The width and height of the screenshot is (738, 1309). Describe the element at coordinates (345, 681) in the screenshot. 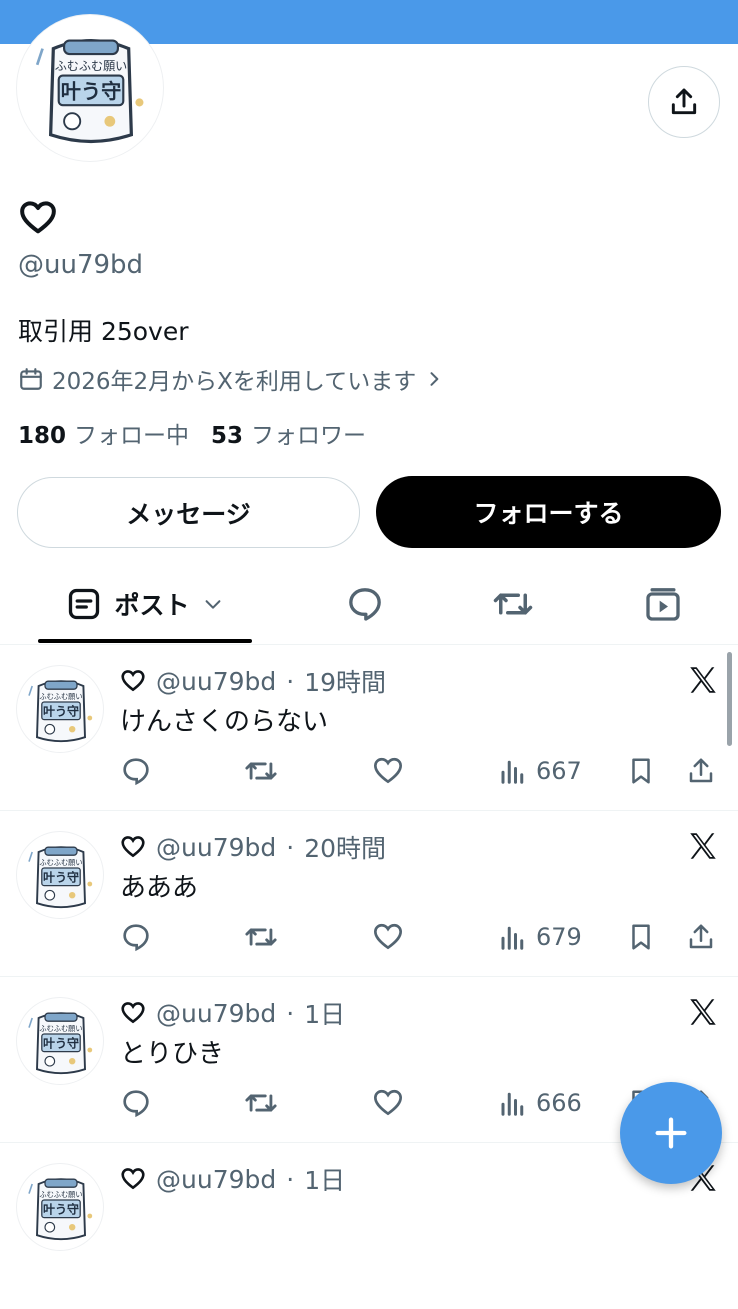

I see `post-time: 19時間` at that location.